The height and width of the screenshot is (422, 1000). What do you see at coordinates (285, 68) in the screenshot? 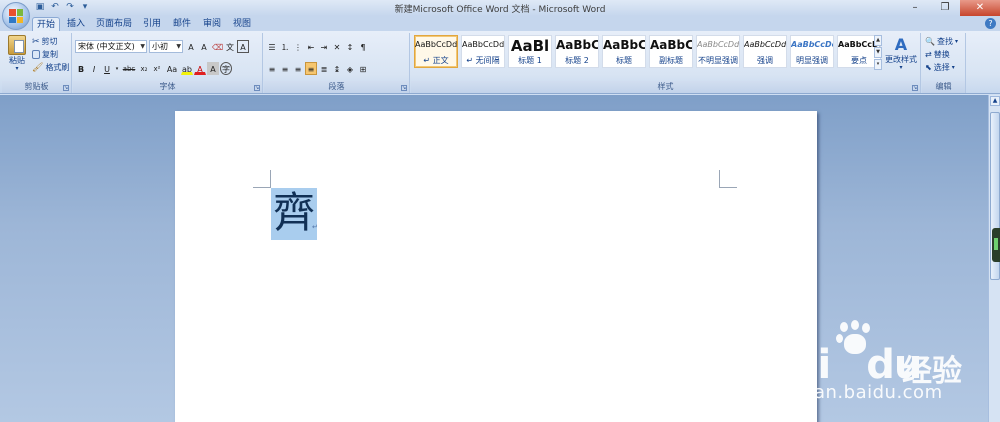
I see `align-center-icon: ≡` at bounding box center [285, 68].